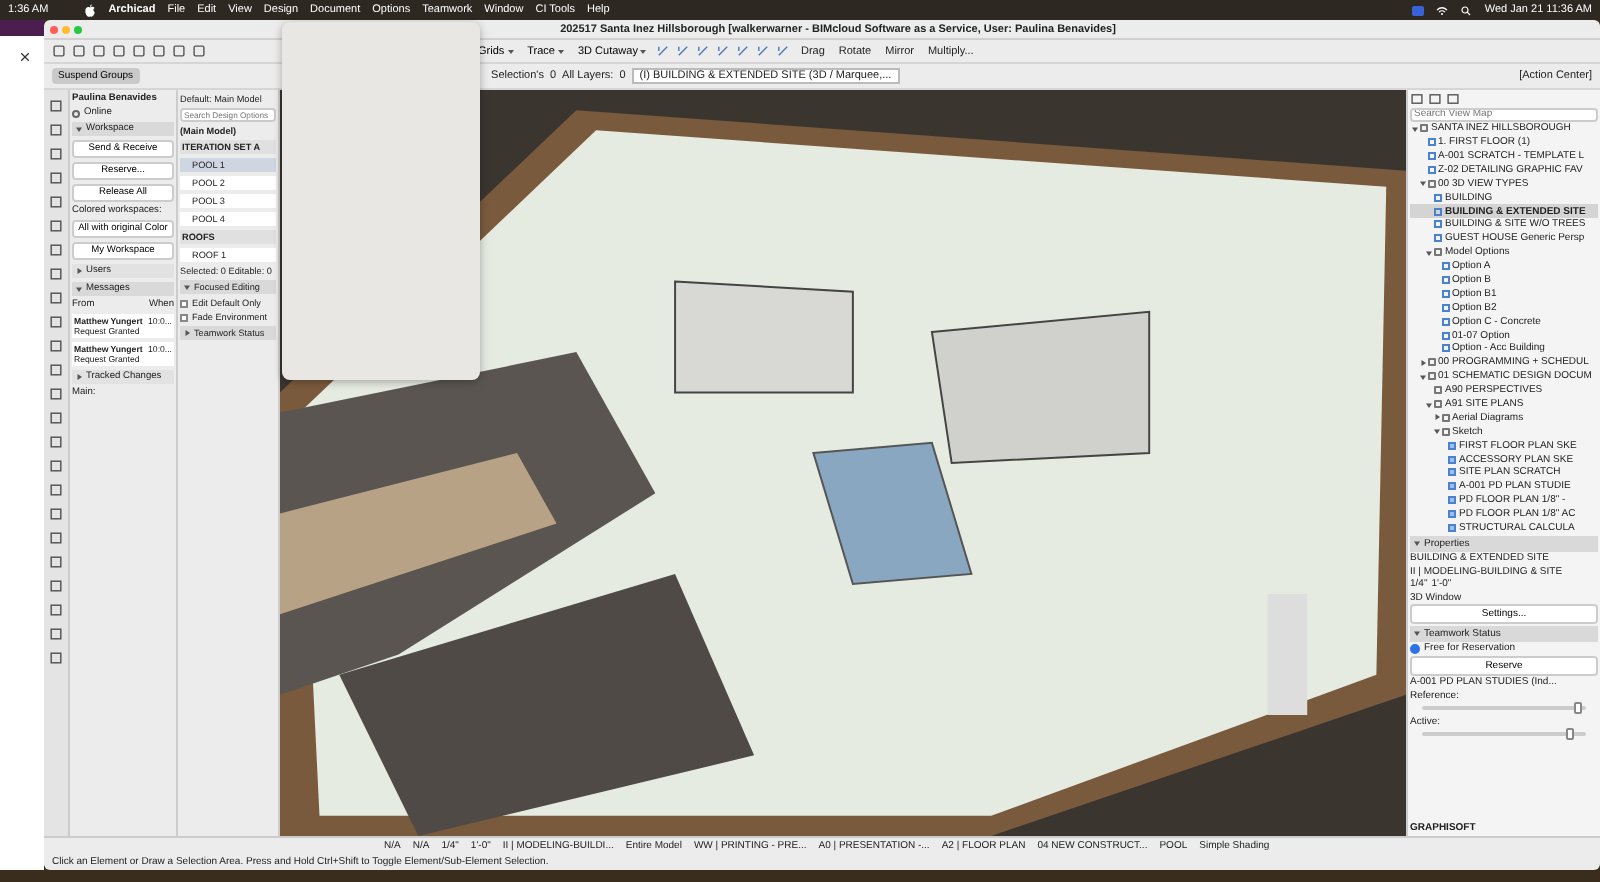 Image resolution: width=1600 pixels, height=882 pixels. Describe the element at coordinates (1418, 10) in the screenshot. I see `status-icon` at that location.